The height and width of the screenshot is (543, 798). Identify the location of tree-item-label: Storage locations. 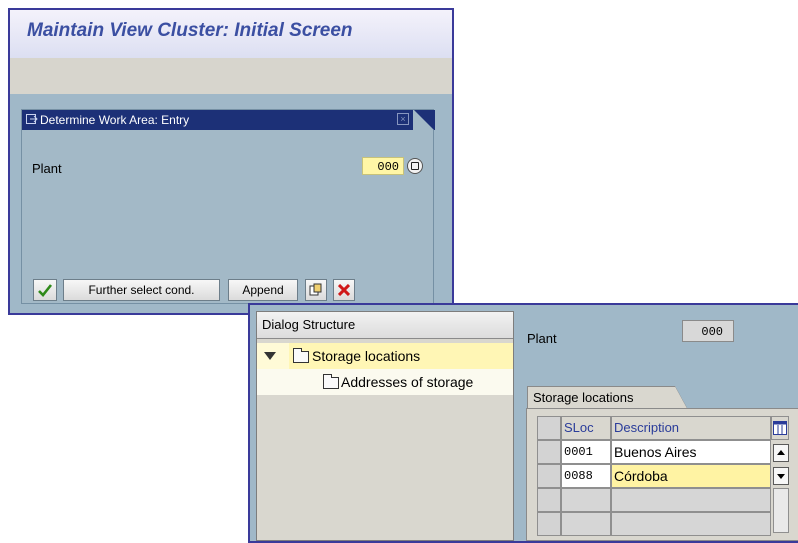
(366, 356).